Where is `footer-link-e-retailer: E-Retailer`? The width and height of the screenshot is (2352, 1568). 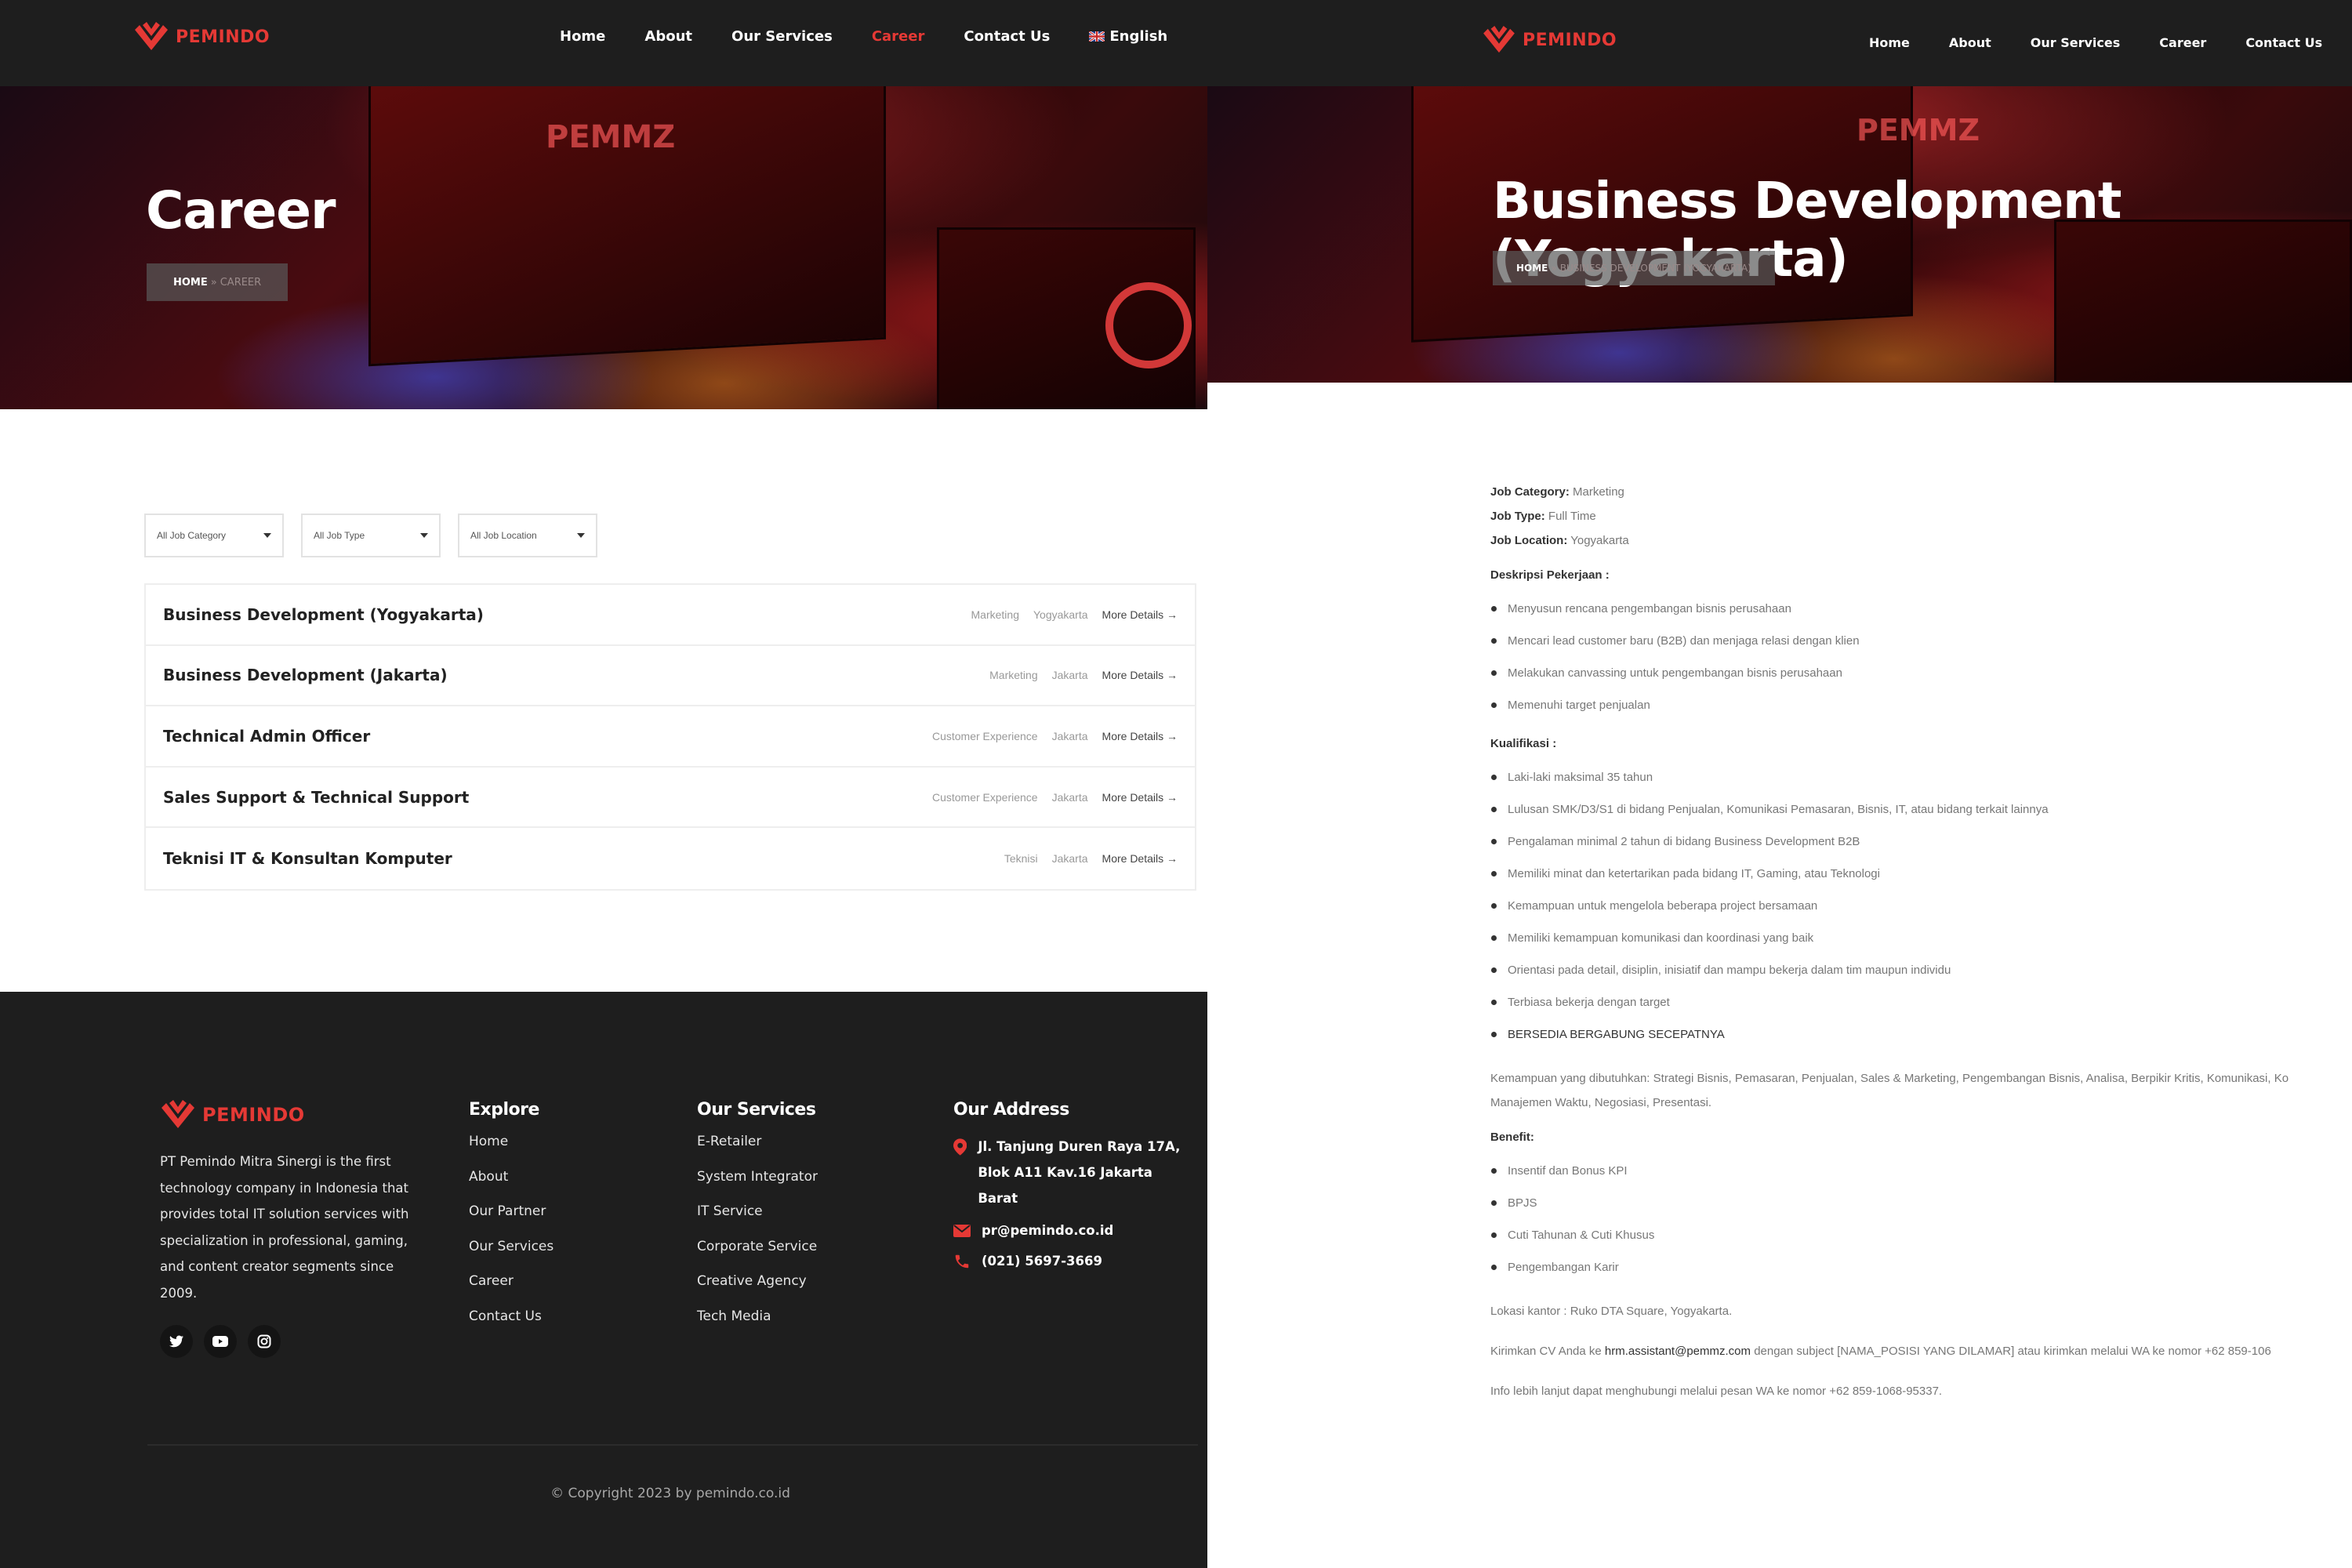 footer-link-e-retailer: E-Retailer is located at coordinates (757, 1151).